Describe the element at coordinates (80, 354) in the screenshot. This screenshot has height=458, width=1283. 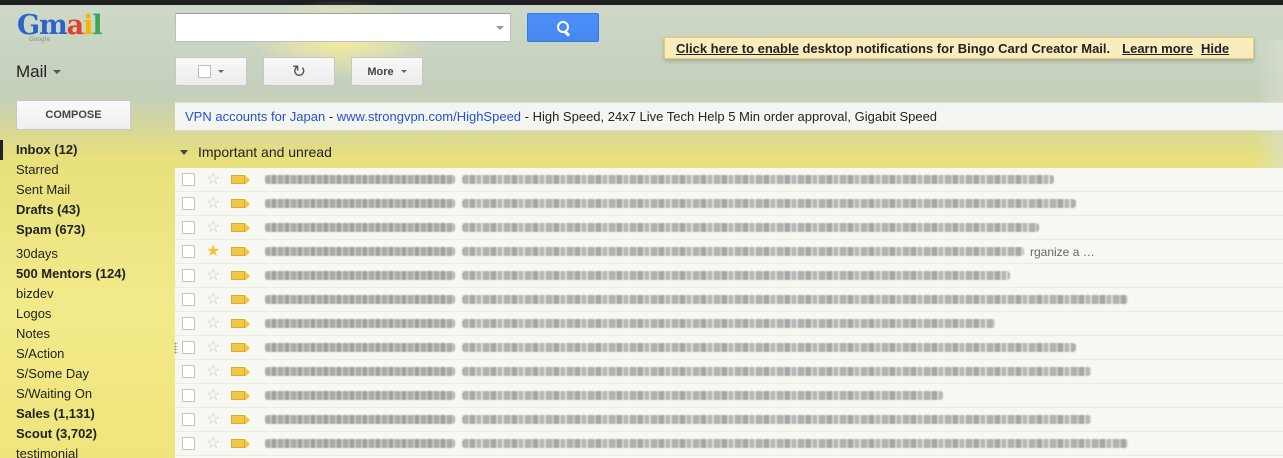
I see `sidebar-item: S/Action` at that location.